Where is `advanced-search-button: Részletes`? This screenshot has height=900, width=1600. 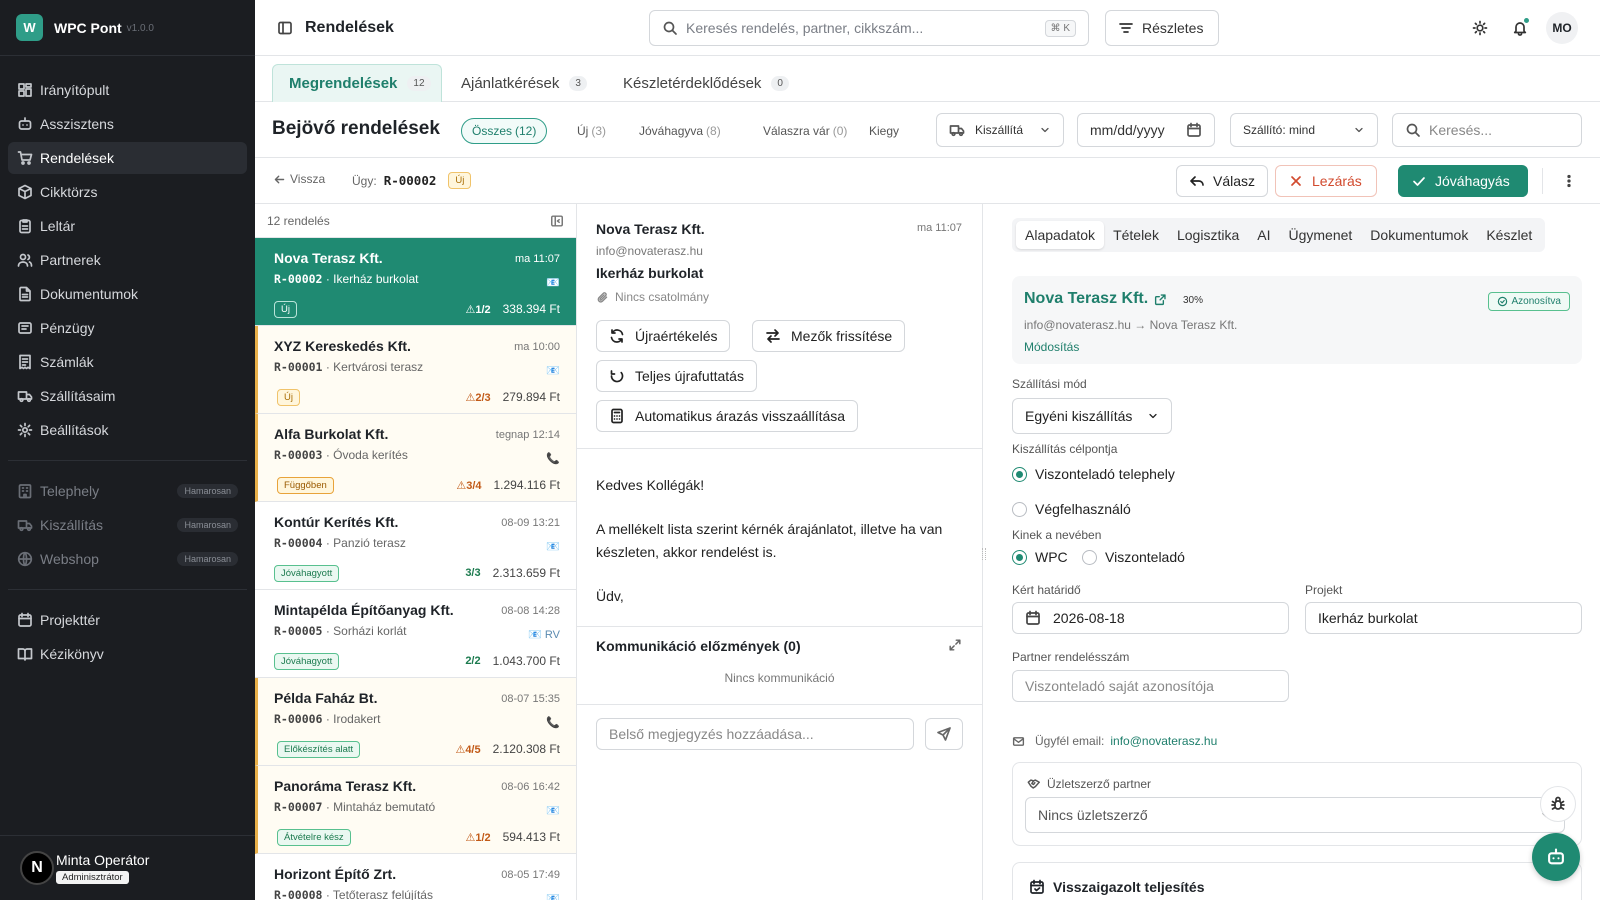
advanced-search-button: Részletes is located at coordinates (1162, 28).